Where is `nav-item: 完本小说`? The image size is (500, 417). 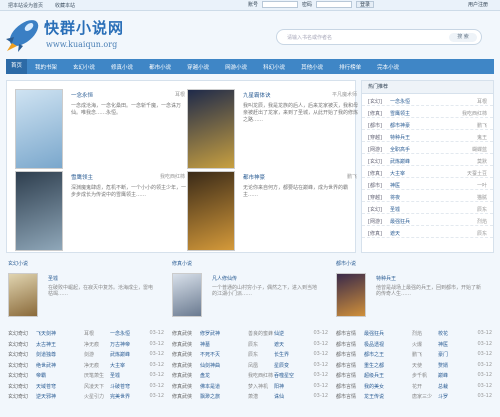
nav-item: 完本小说 is located at coordinates (388, 67).